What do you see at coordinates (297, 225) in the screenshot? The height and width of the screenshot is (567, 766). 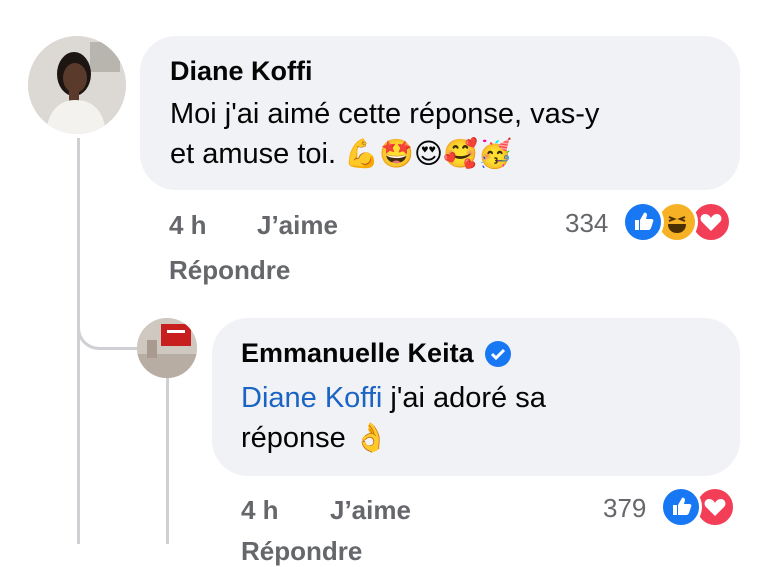 I see `comment-like-button: J’aime` at bounding box center [297, 225].